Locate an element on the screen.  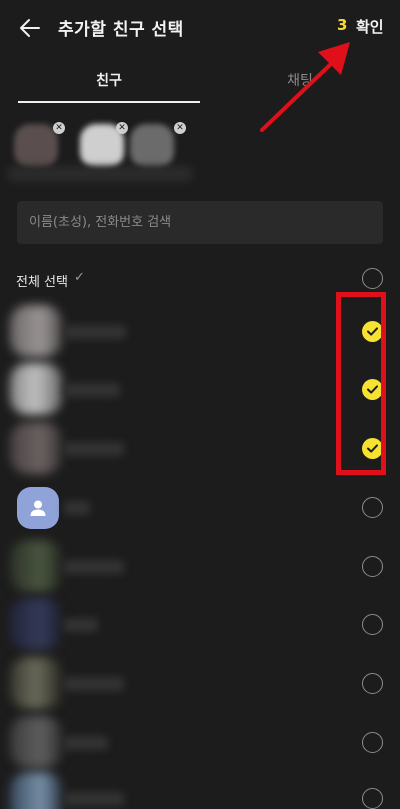
page-title: 추가할 친구 선택 is located at coordinates (121, 30).